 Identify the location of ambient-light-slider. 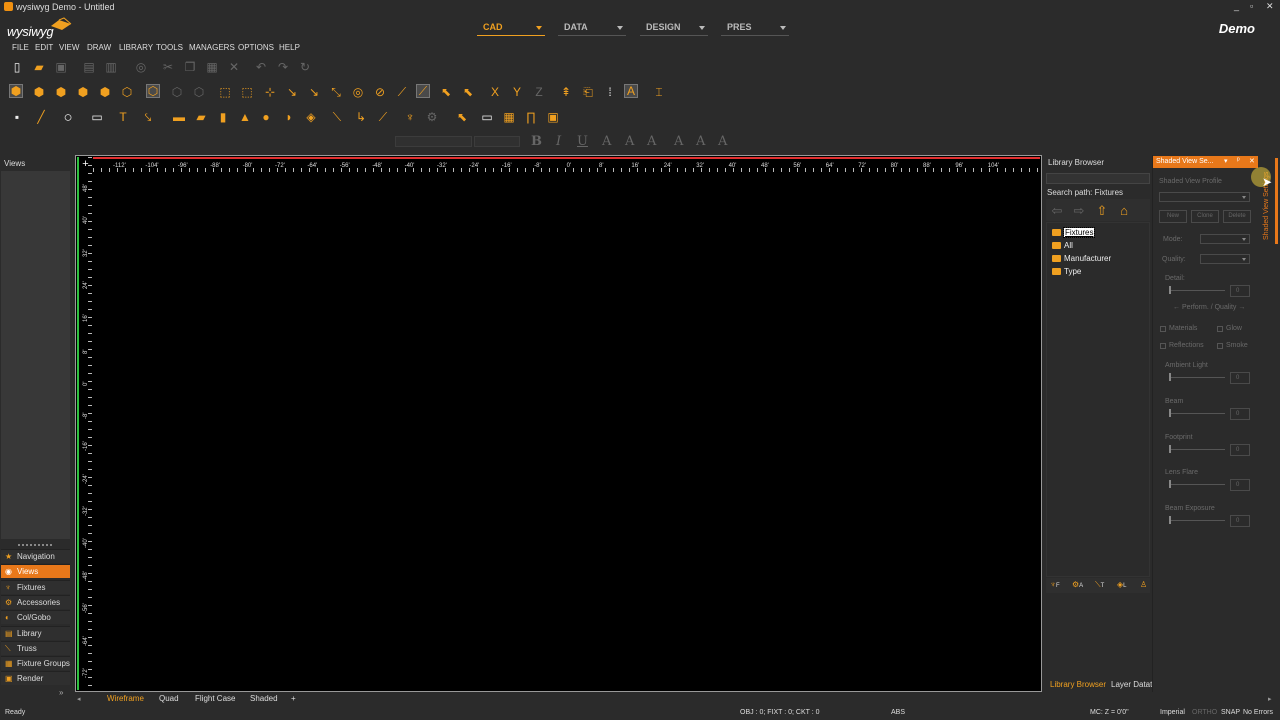
(1197, 378).